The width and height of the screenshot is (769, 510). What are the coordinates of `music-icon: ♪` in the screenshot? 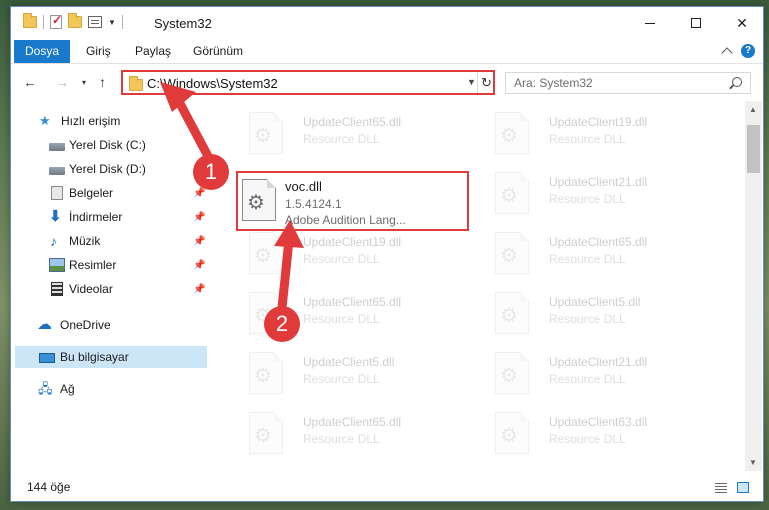 It's located at (53, 241).